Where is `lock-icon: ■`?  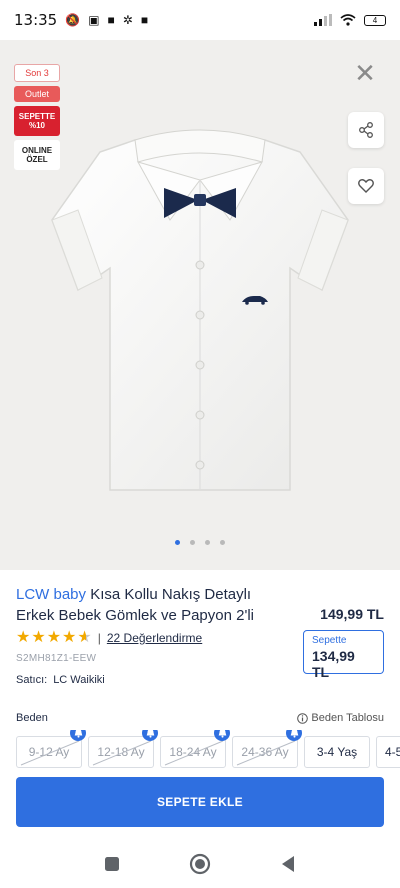 lock-icon: ■ is located at coordinates (111, 20).